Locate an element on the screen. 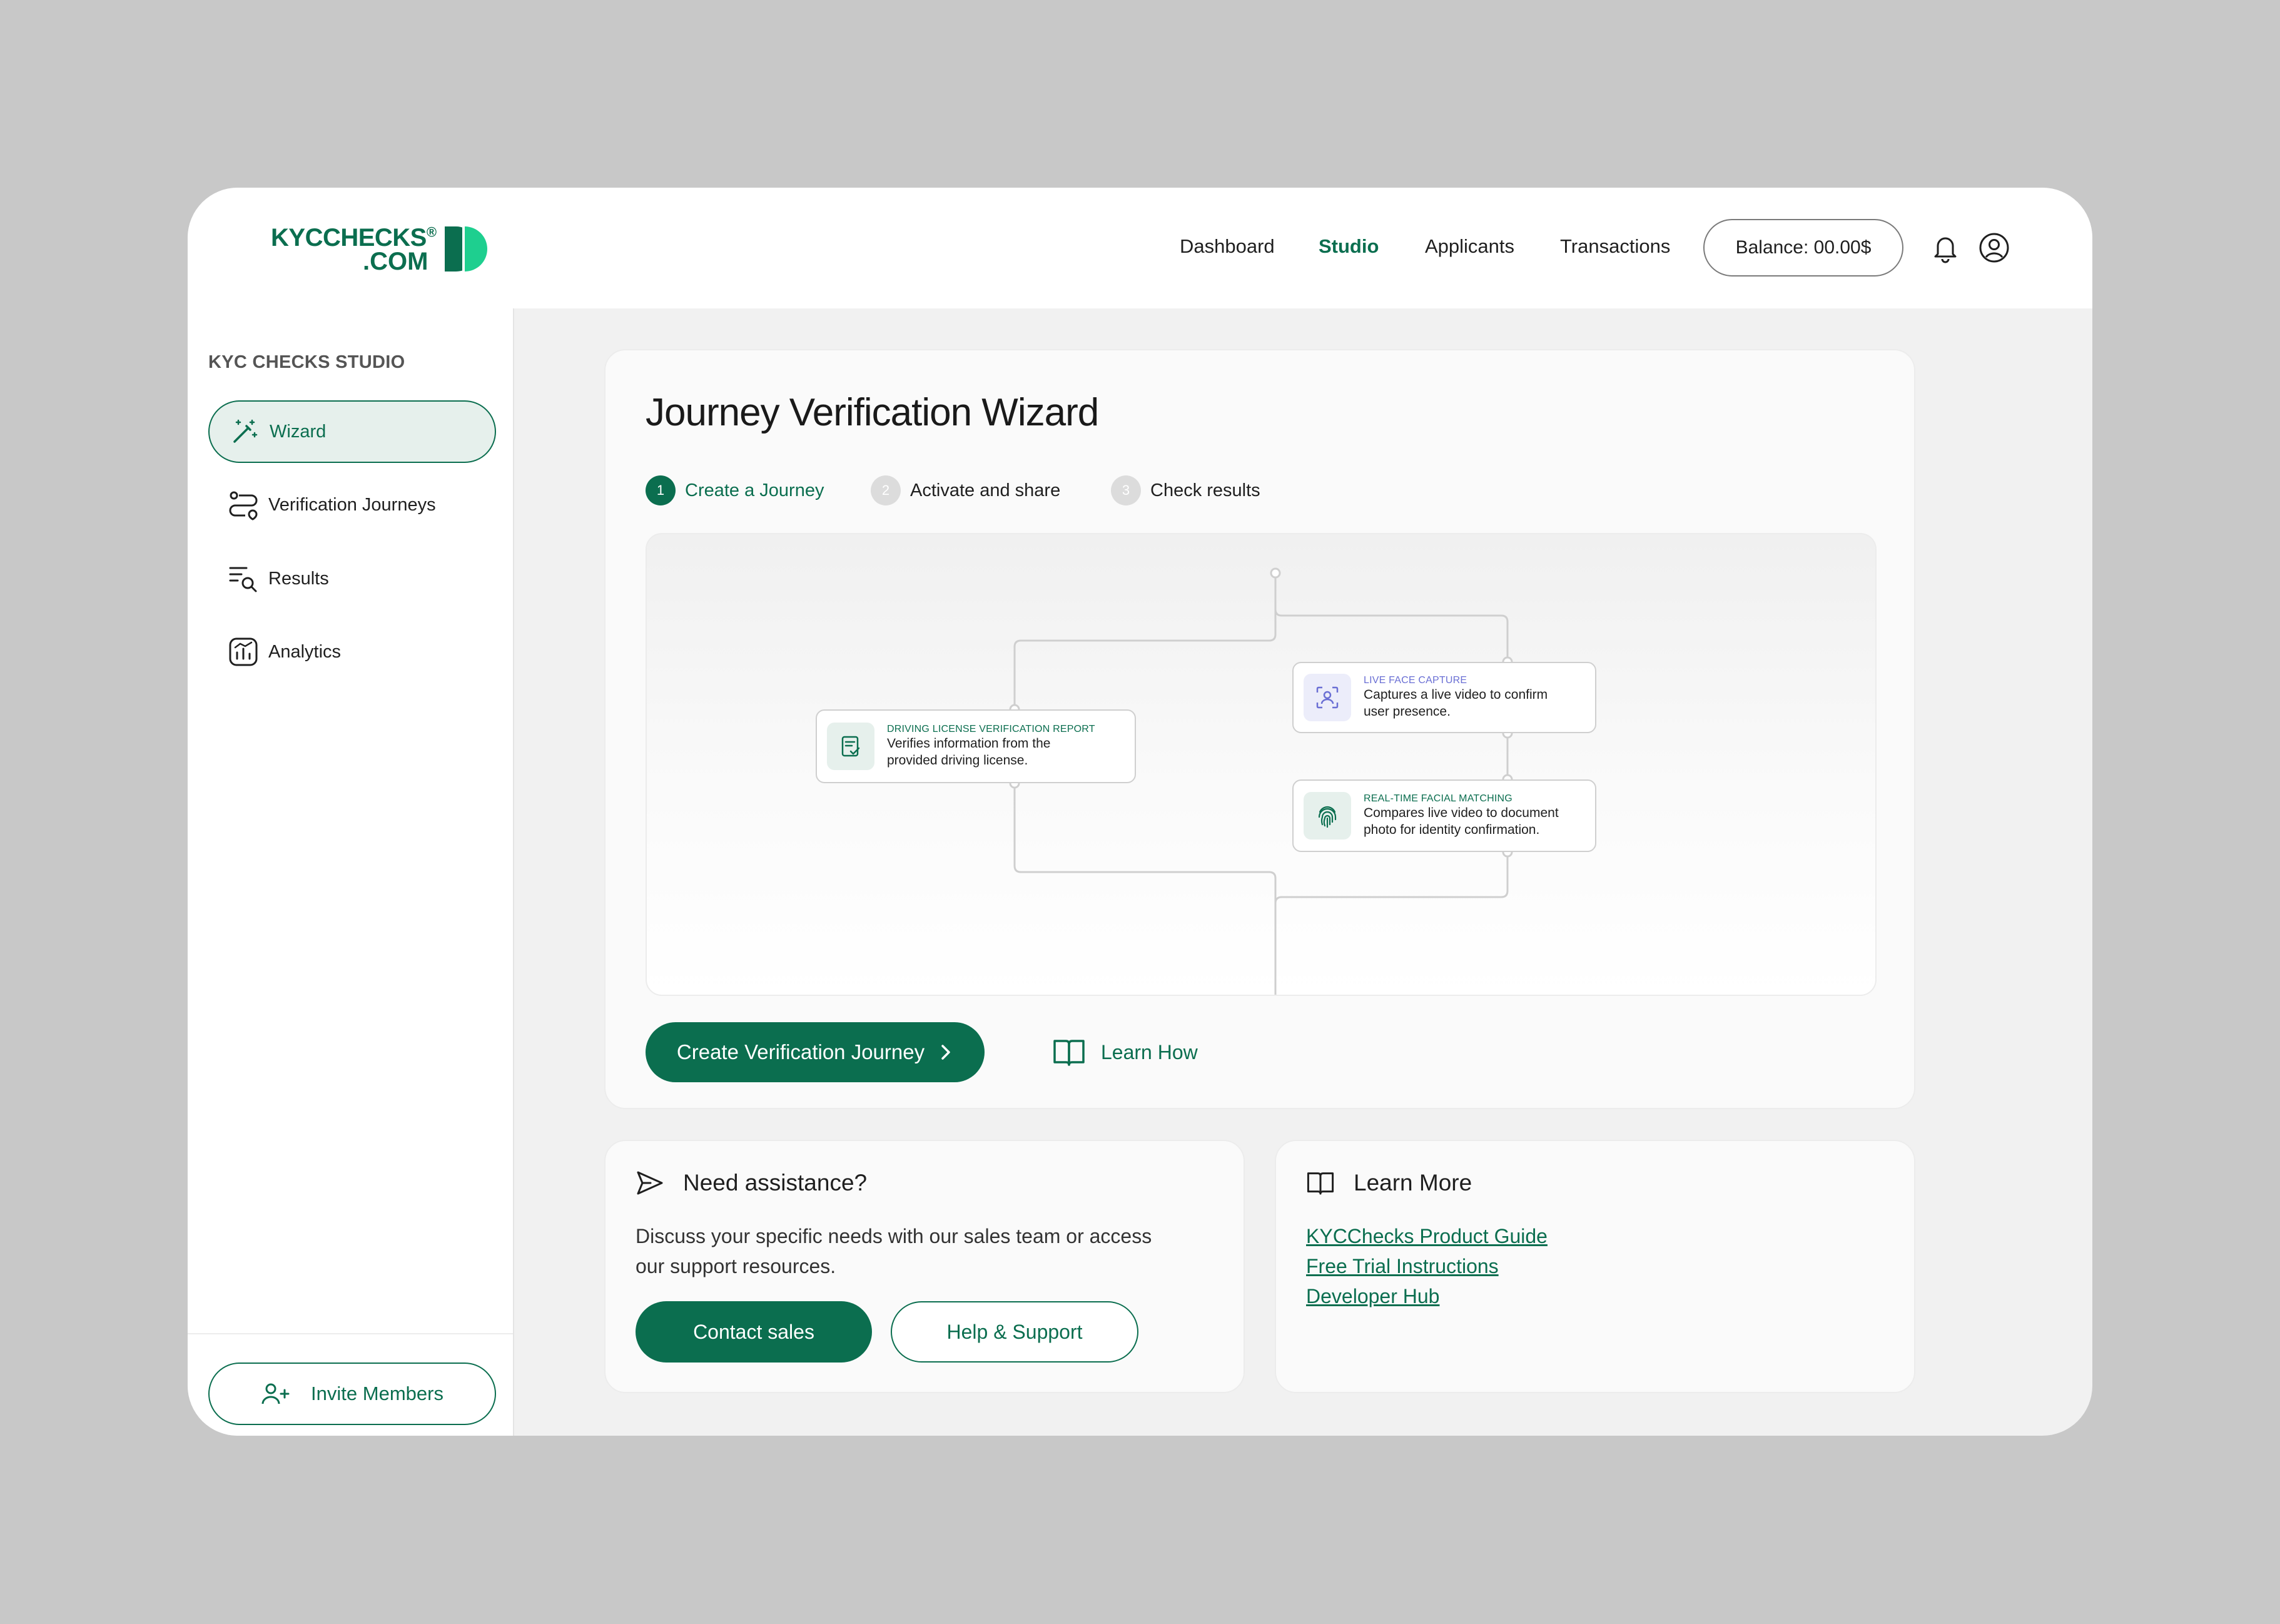  sidebar-item-analytics: Analytics is located at coordinates (352, 652).